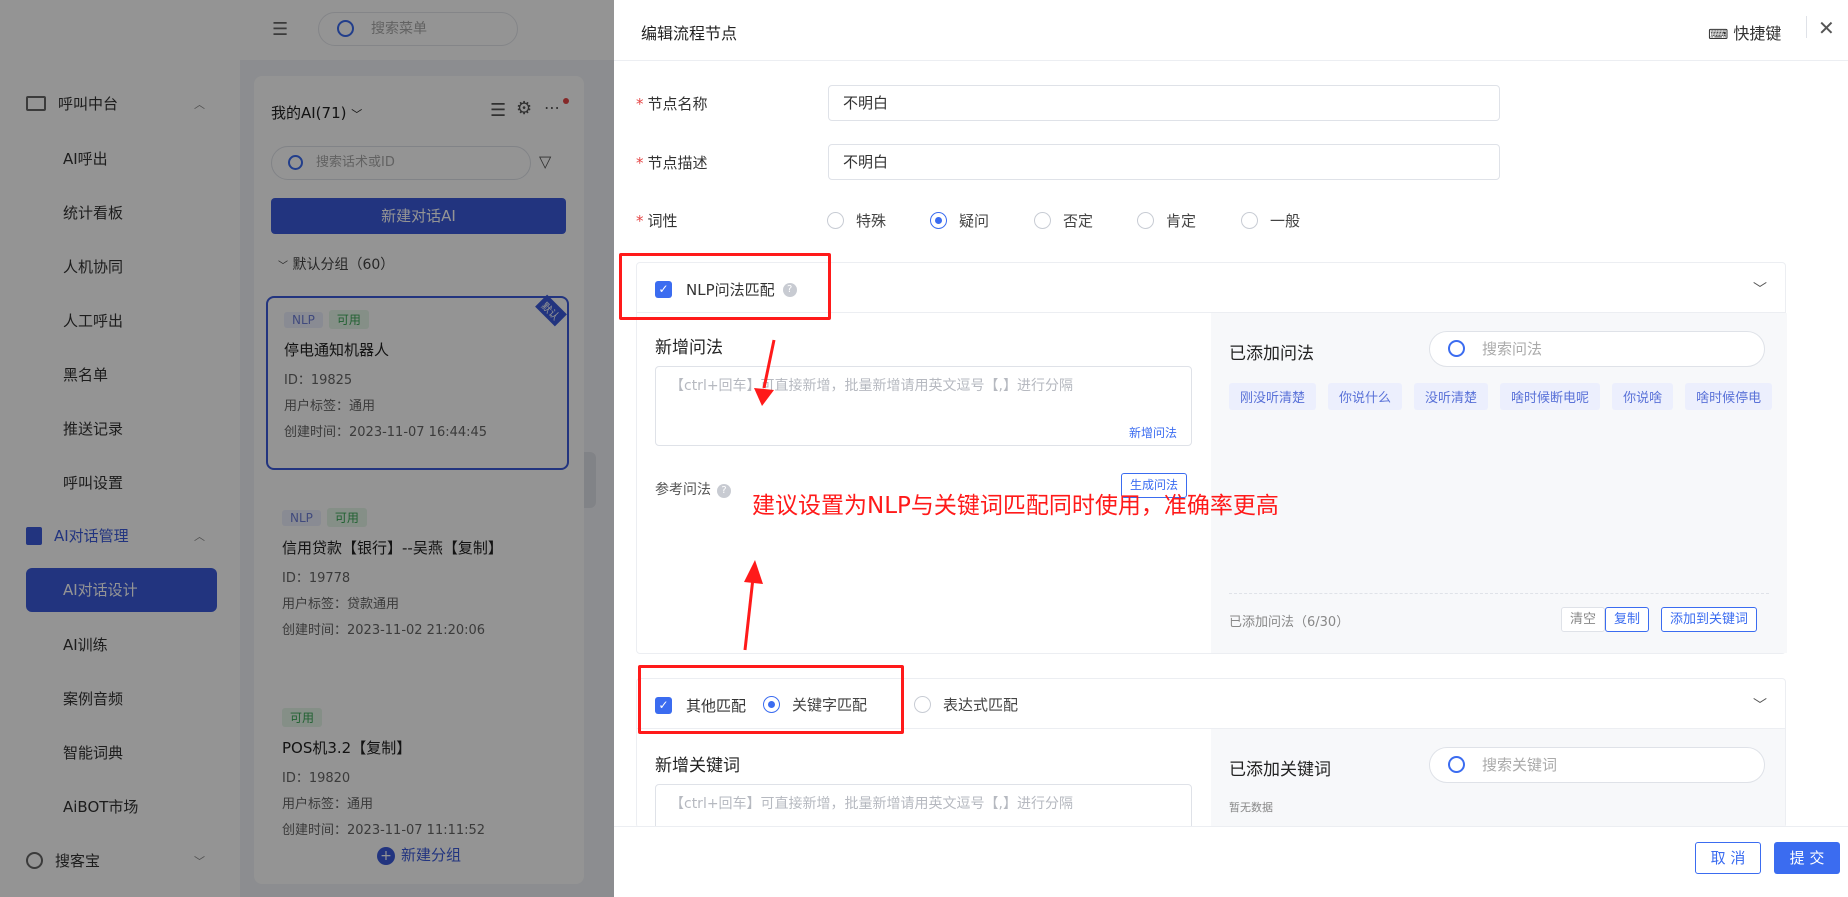 Image resolution: width=1848 pixels, height=897 pixels. What do you see at coordinates (759, 495) in the screenshot?
I see `annotation-arrows` at bounding box center [759, 495].